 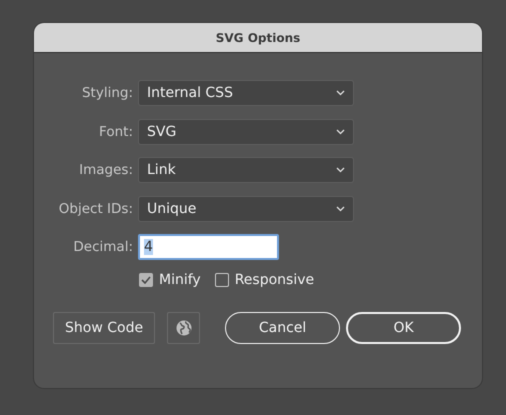 I want to click on checkbox-label: Responsive, so click(x=274, y=280).